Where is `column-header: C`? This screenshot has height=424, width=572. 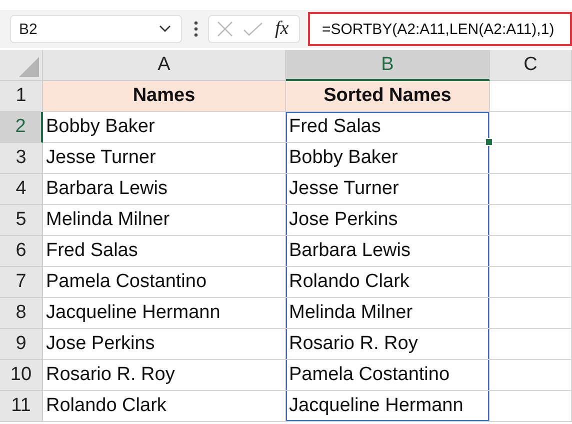 column-header: C is located at coordinates (531, 65).